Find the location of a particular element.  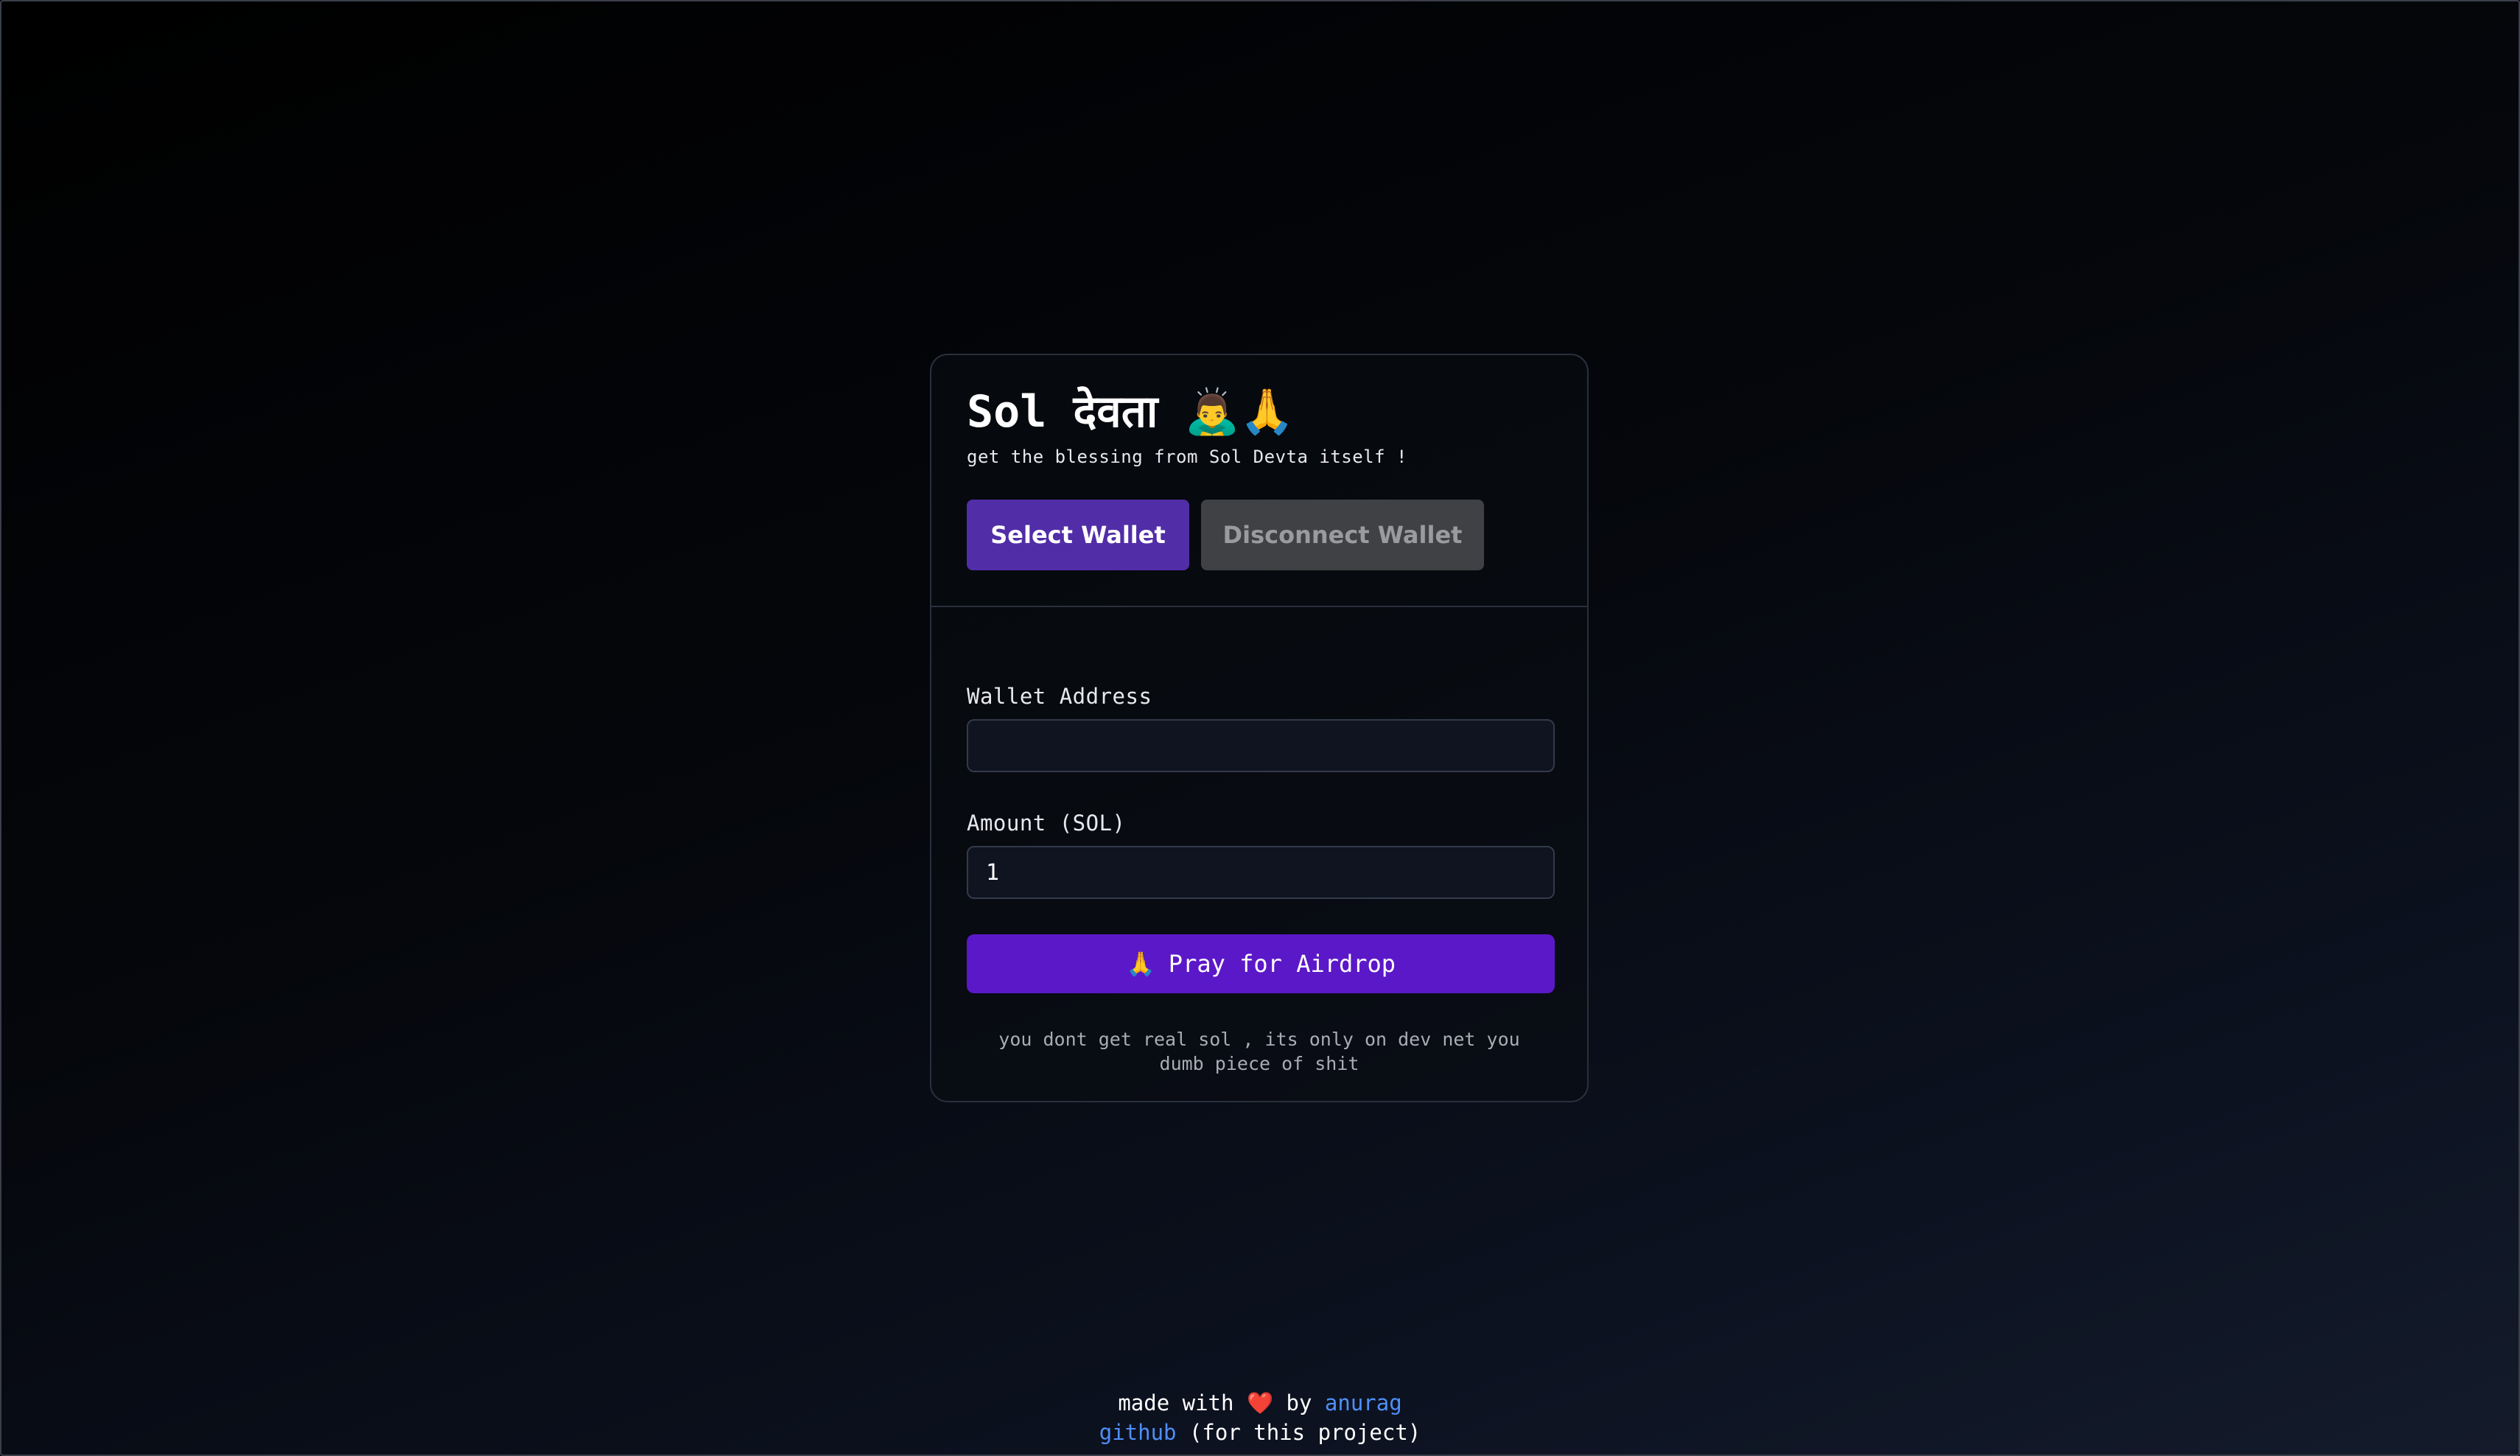

wallet-address-label: Wallet Address is located at coordinates (1059, 696).